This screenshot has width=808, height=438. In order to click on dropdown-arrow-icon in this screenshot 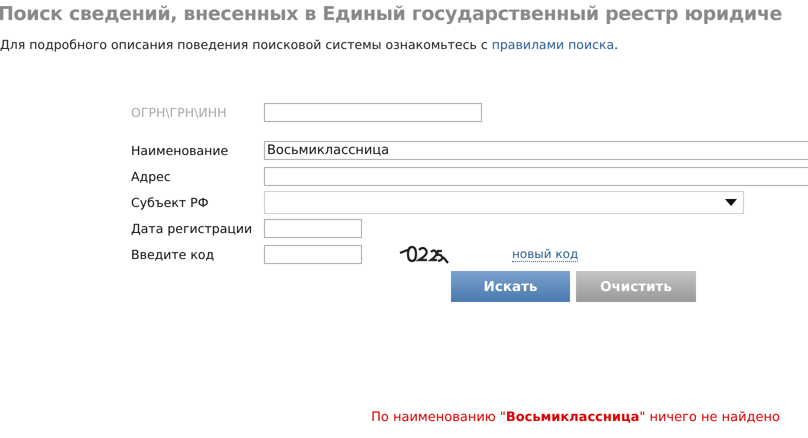, I will do `click(731, 202)`.